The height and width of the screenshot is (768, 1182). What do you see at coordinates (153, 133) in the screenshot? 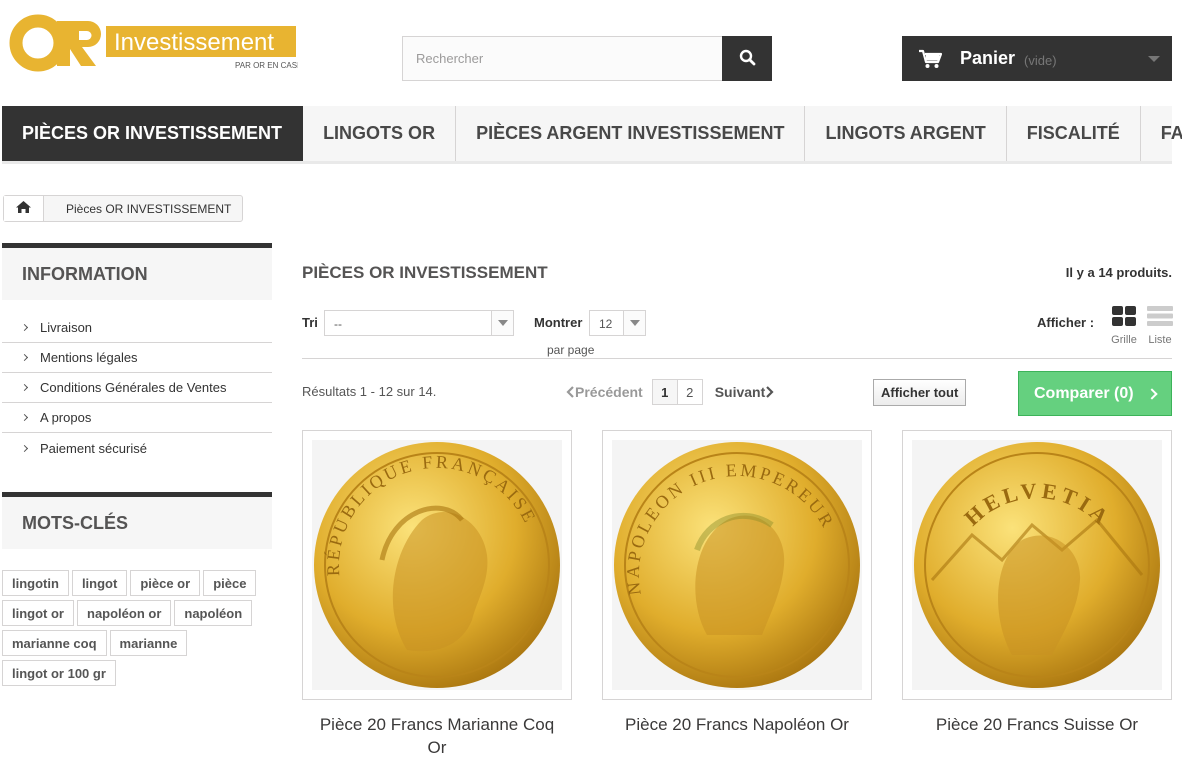
I see `menu-item-pieces-or: PIÈCES OR INVESTISSEMENT` at bounding box center [153, 133].